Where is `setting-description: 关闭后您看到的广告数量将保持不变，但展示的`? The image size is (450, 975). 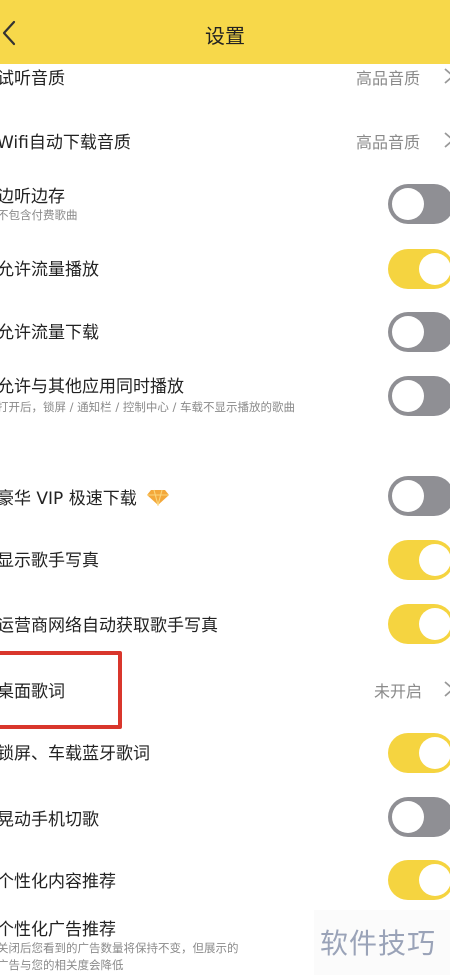
setting-description: 关闭后您看到的广告数量将保持不变，但展示的 is located at coordinates (119, 948).